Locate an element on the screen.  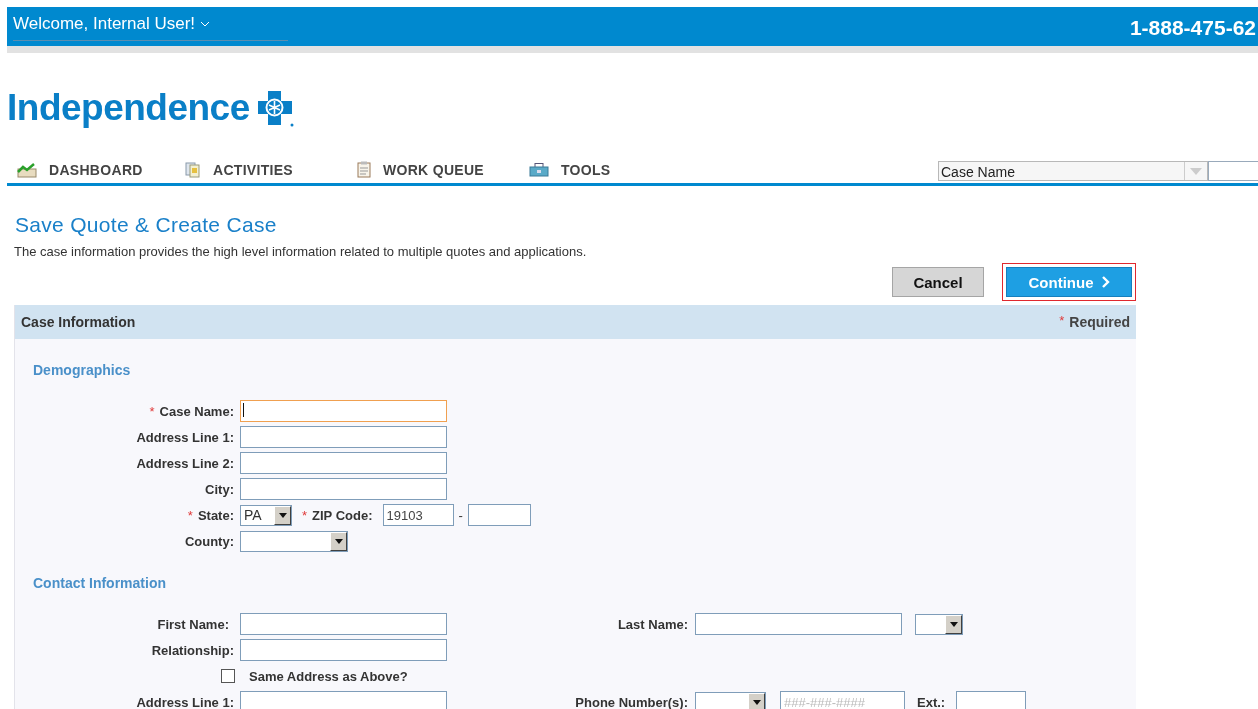
chevron-down-icon is located at coordinates (205, 23).